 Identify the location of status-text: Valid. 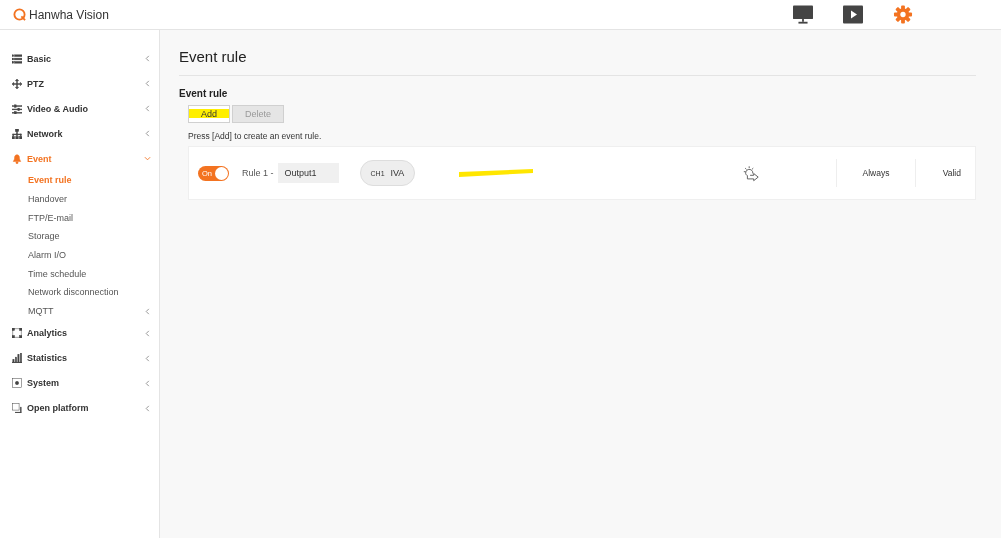
(951, 173).